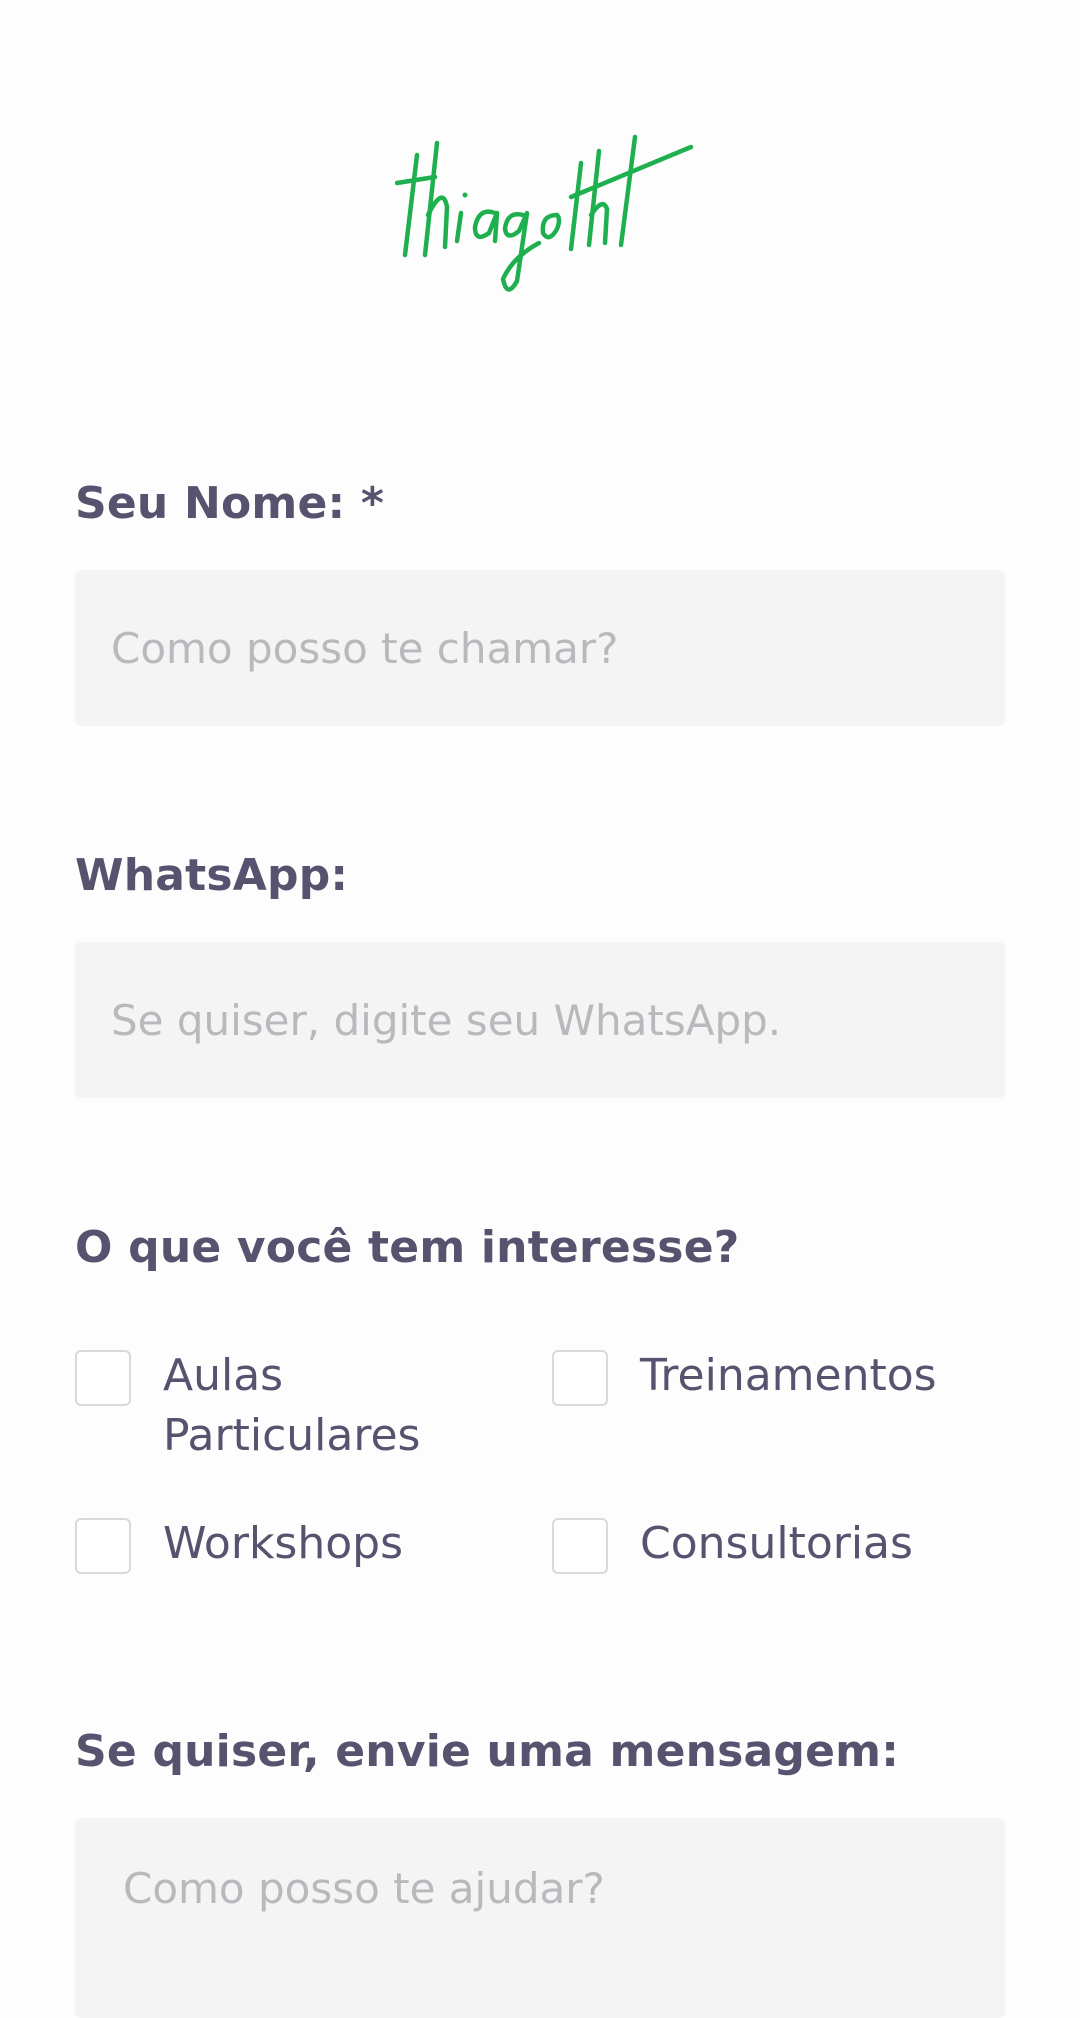 Image resolution: width=1080 pixels, height=2018 pixels. Describe the element at coordinates (580, 1546) in the screenshot. I see `consultorias-checkbox` at that location.